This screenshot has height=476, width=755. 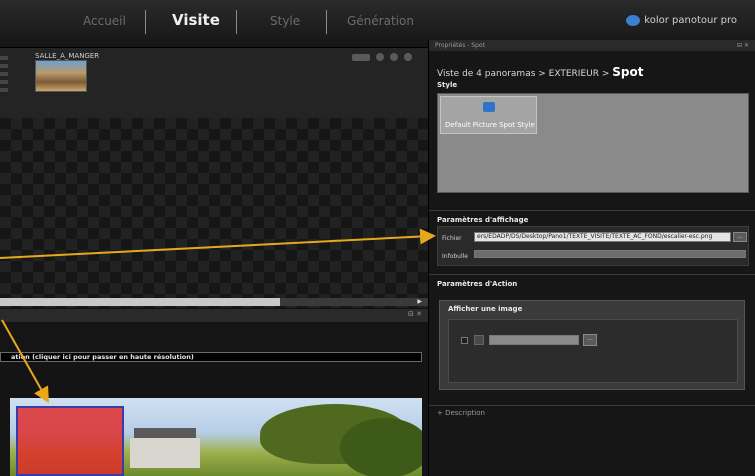 I want to click on viewer-toolbar, so click(x=382, y=57).